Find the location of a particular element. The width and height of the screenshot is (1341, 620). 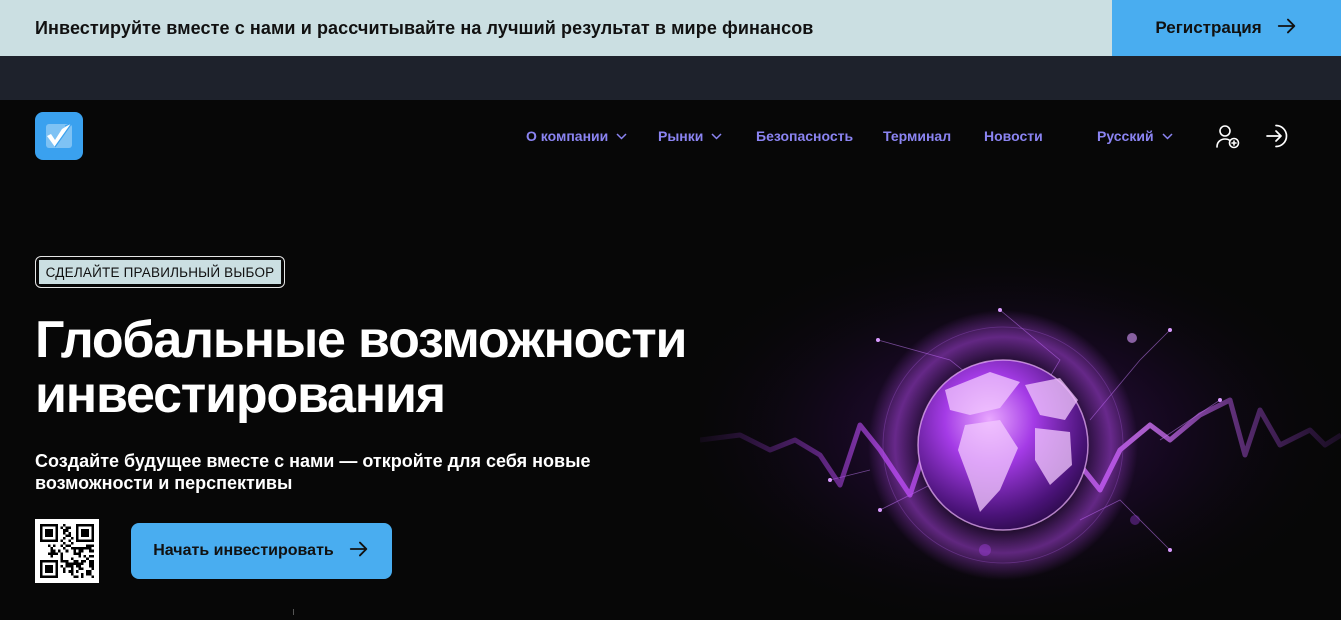

nav-item-company: О компании is located at coordinates (576, 136).